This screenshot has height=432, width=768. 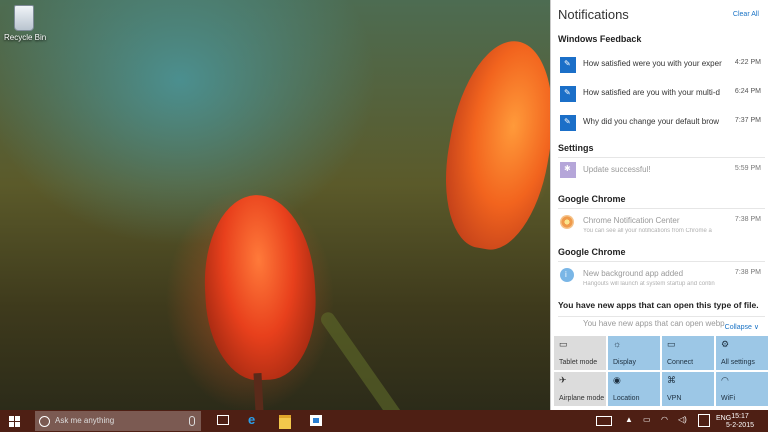 What do you see at coordinates (651, 92) in the screenshot?
I see `notification-text: How satisfied are you with your multi-d` at bounding box center [651, 92].